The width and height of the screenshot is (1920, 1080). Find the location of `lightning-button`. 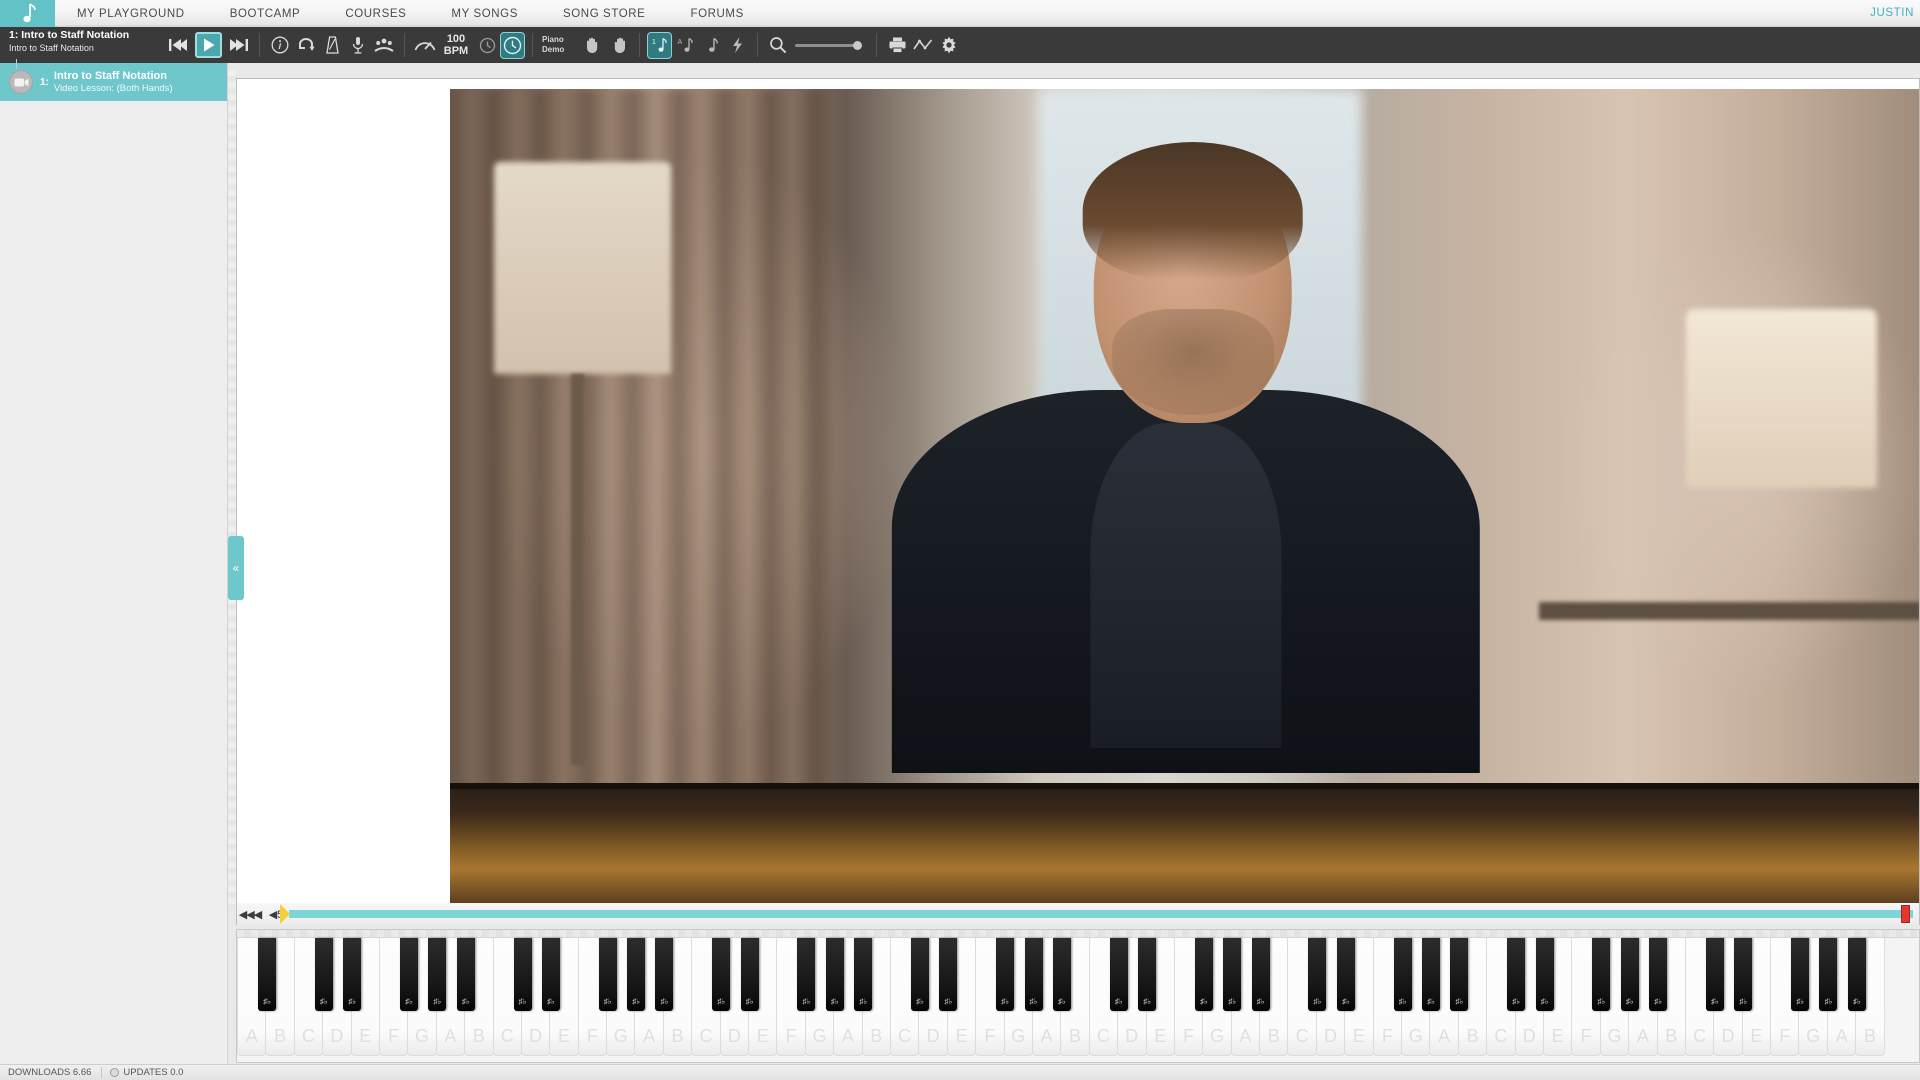

lightning-button is located at coordinates (737, 45).